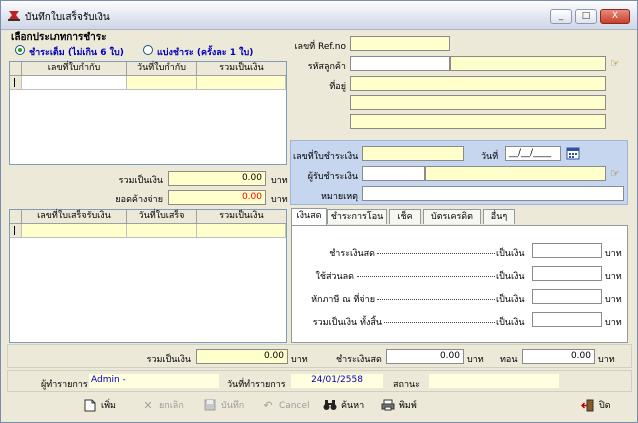  What do you see at coordinates (533, 153) in the screenshot?
I see `doc-date-field: __/__/____` at bounding box center [533, 153].